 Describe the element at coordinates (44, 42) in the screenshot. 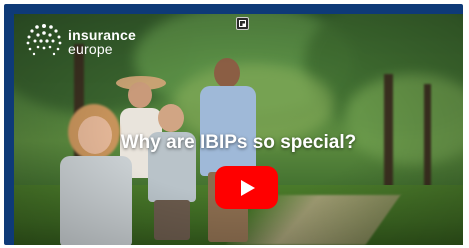

I see `globe-dots-icon` at that location.